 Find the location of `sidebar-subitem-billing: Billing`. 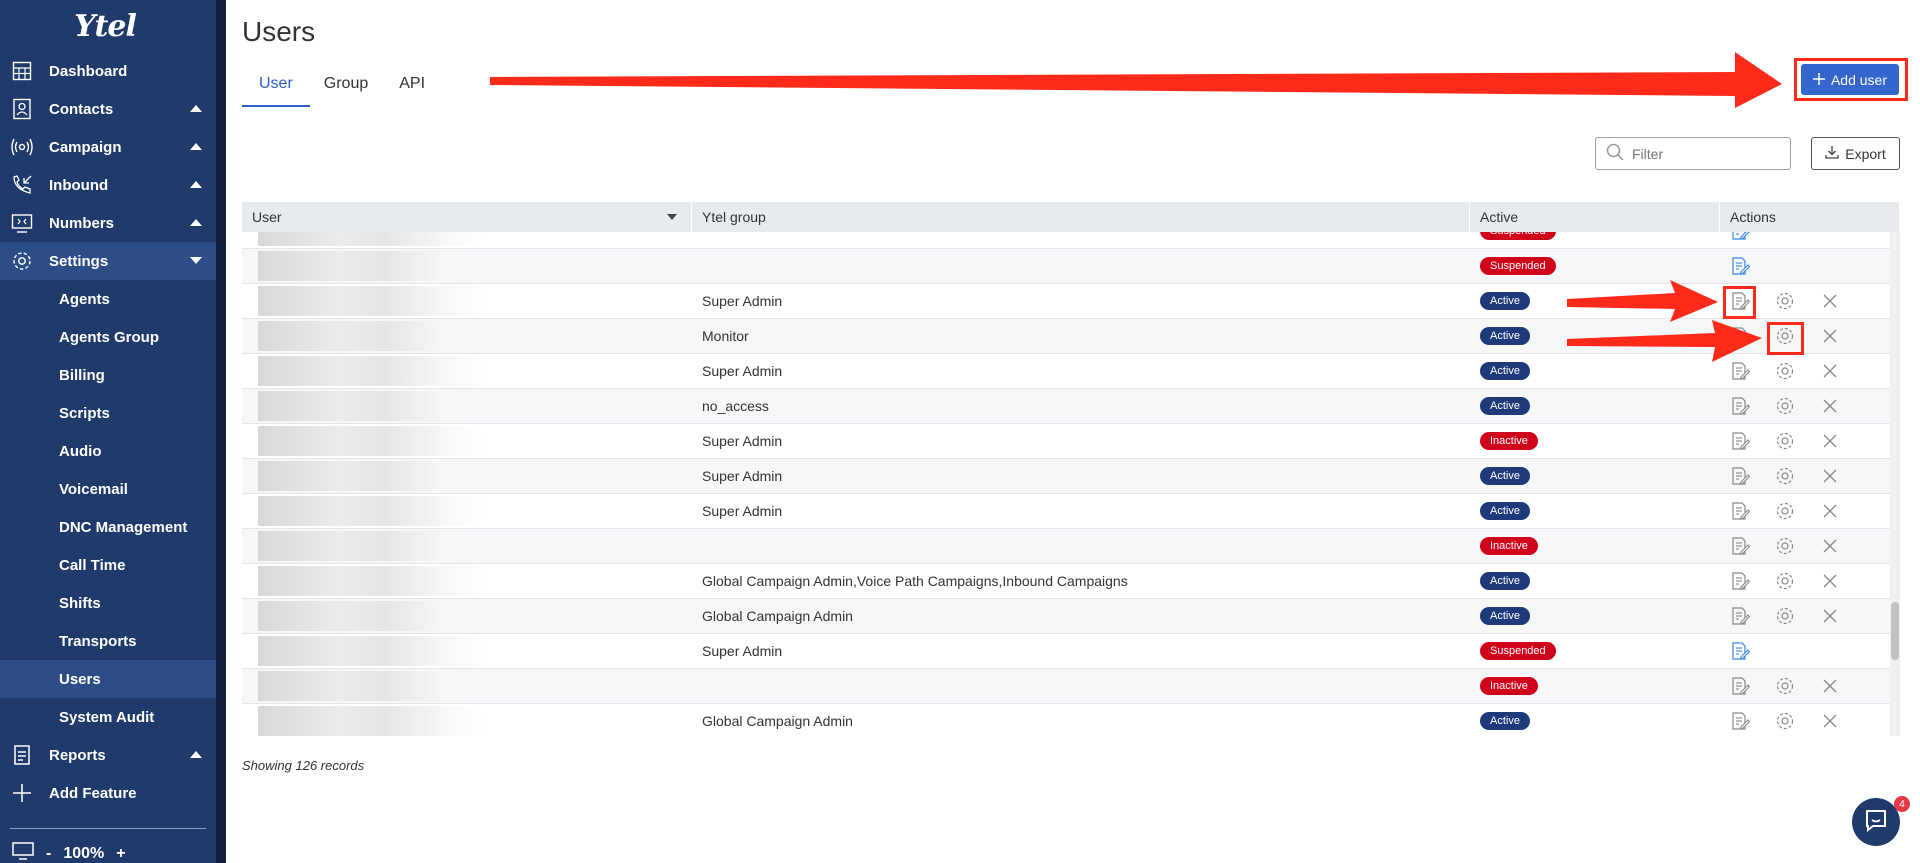

sidebar-subitem-billing: Billing is located at coordinates (108, 375).